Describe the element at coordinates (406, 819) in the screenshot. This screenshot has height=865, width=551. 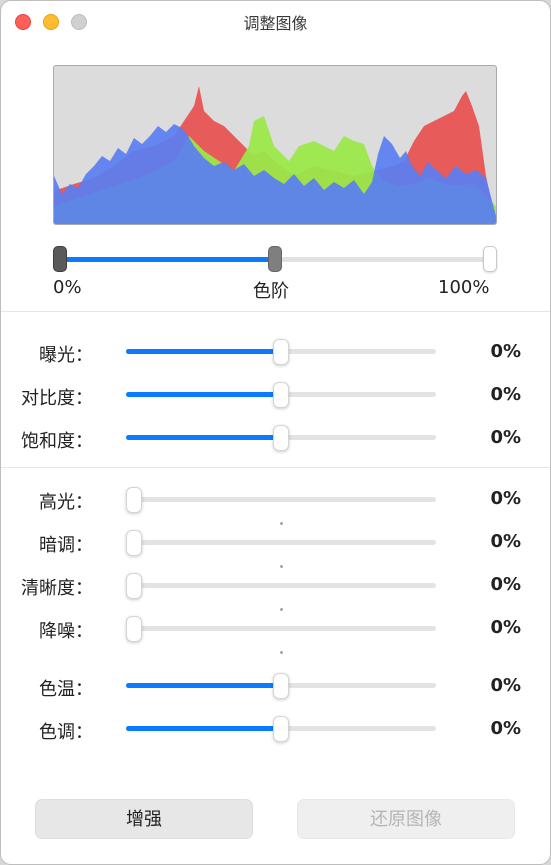
I see `revert-image-button: 还原图像` at that location.